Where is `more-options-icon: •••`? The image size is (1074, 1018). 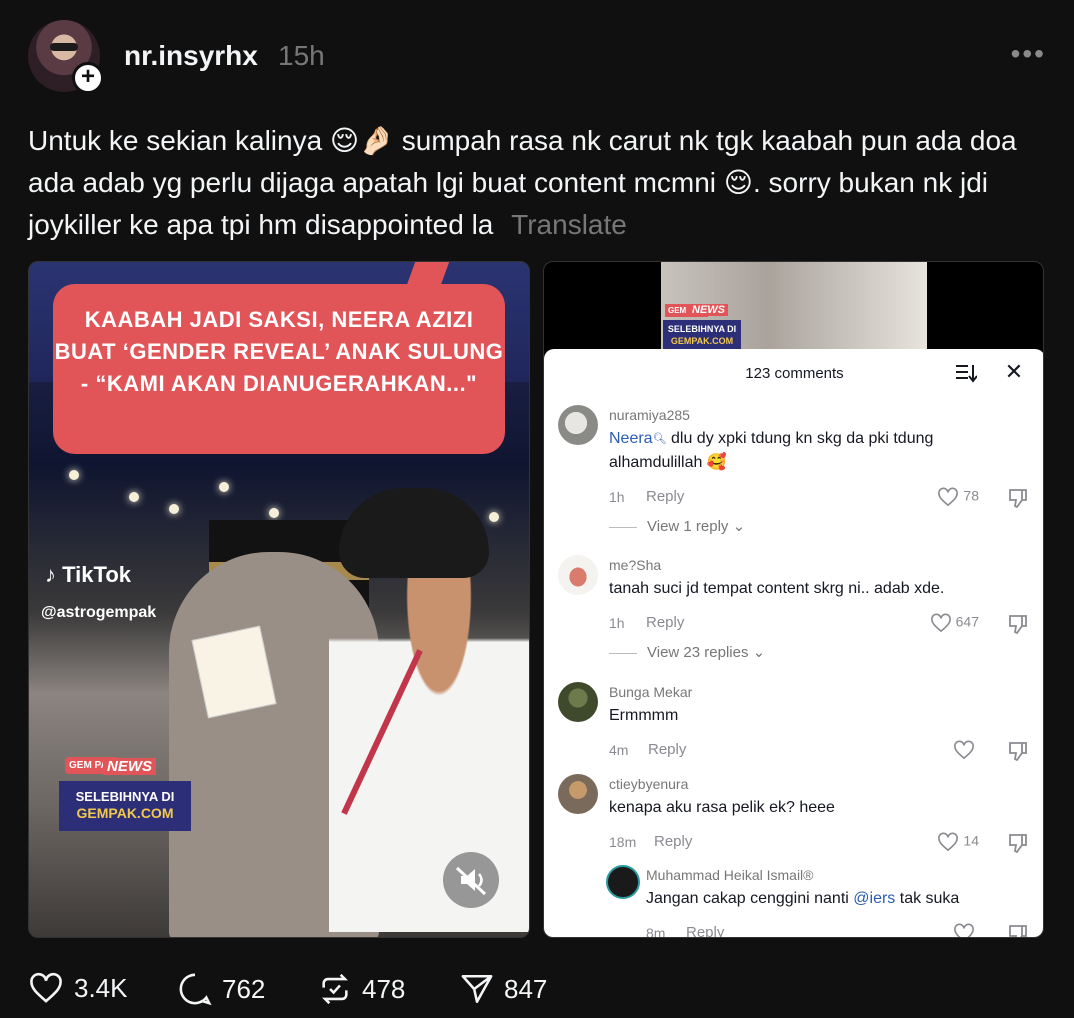 more-options-icon: ••• is located at coordinates (1028, 54).